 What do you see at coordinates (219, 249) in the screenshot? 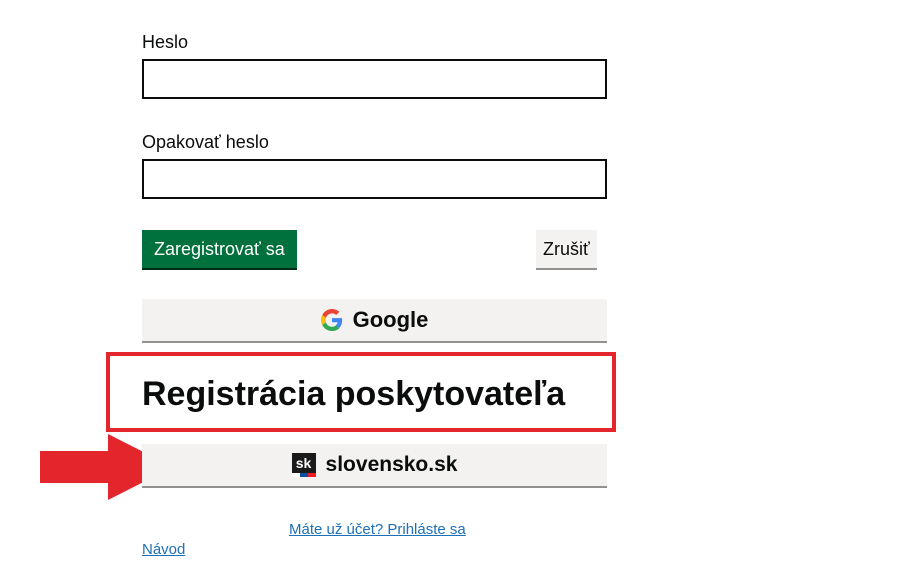
I see `register-button: Zaregistrovať sa` at bounding box center [219, 249].